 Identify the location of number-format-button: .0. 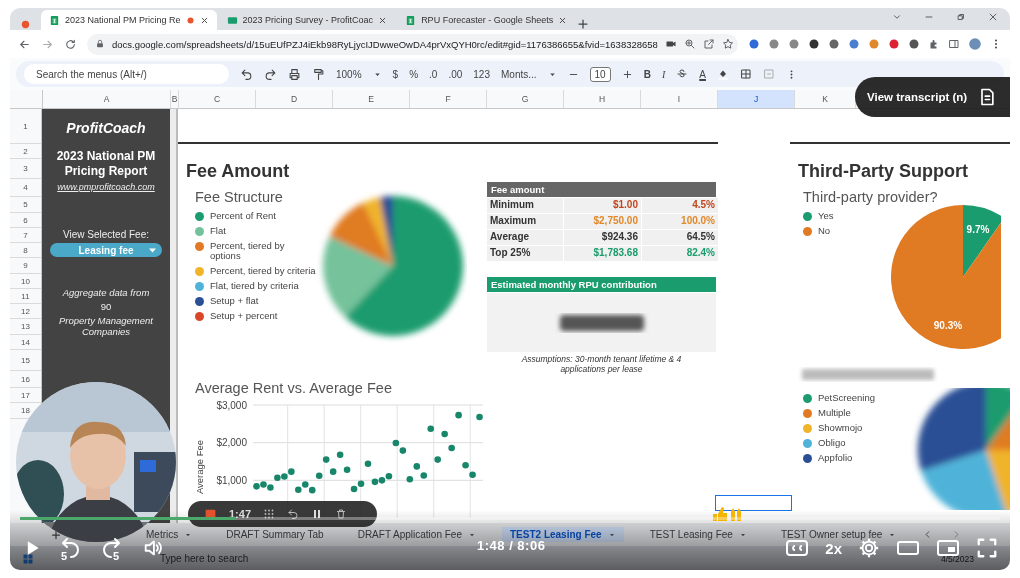
(433, 74).